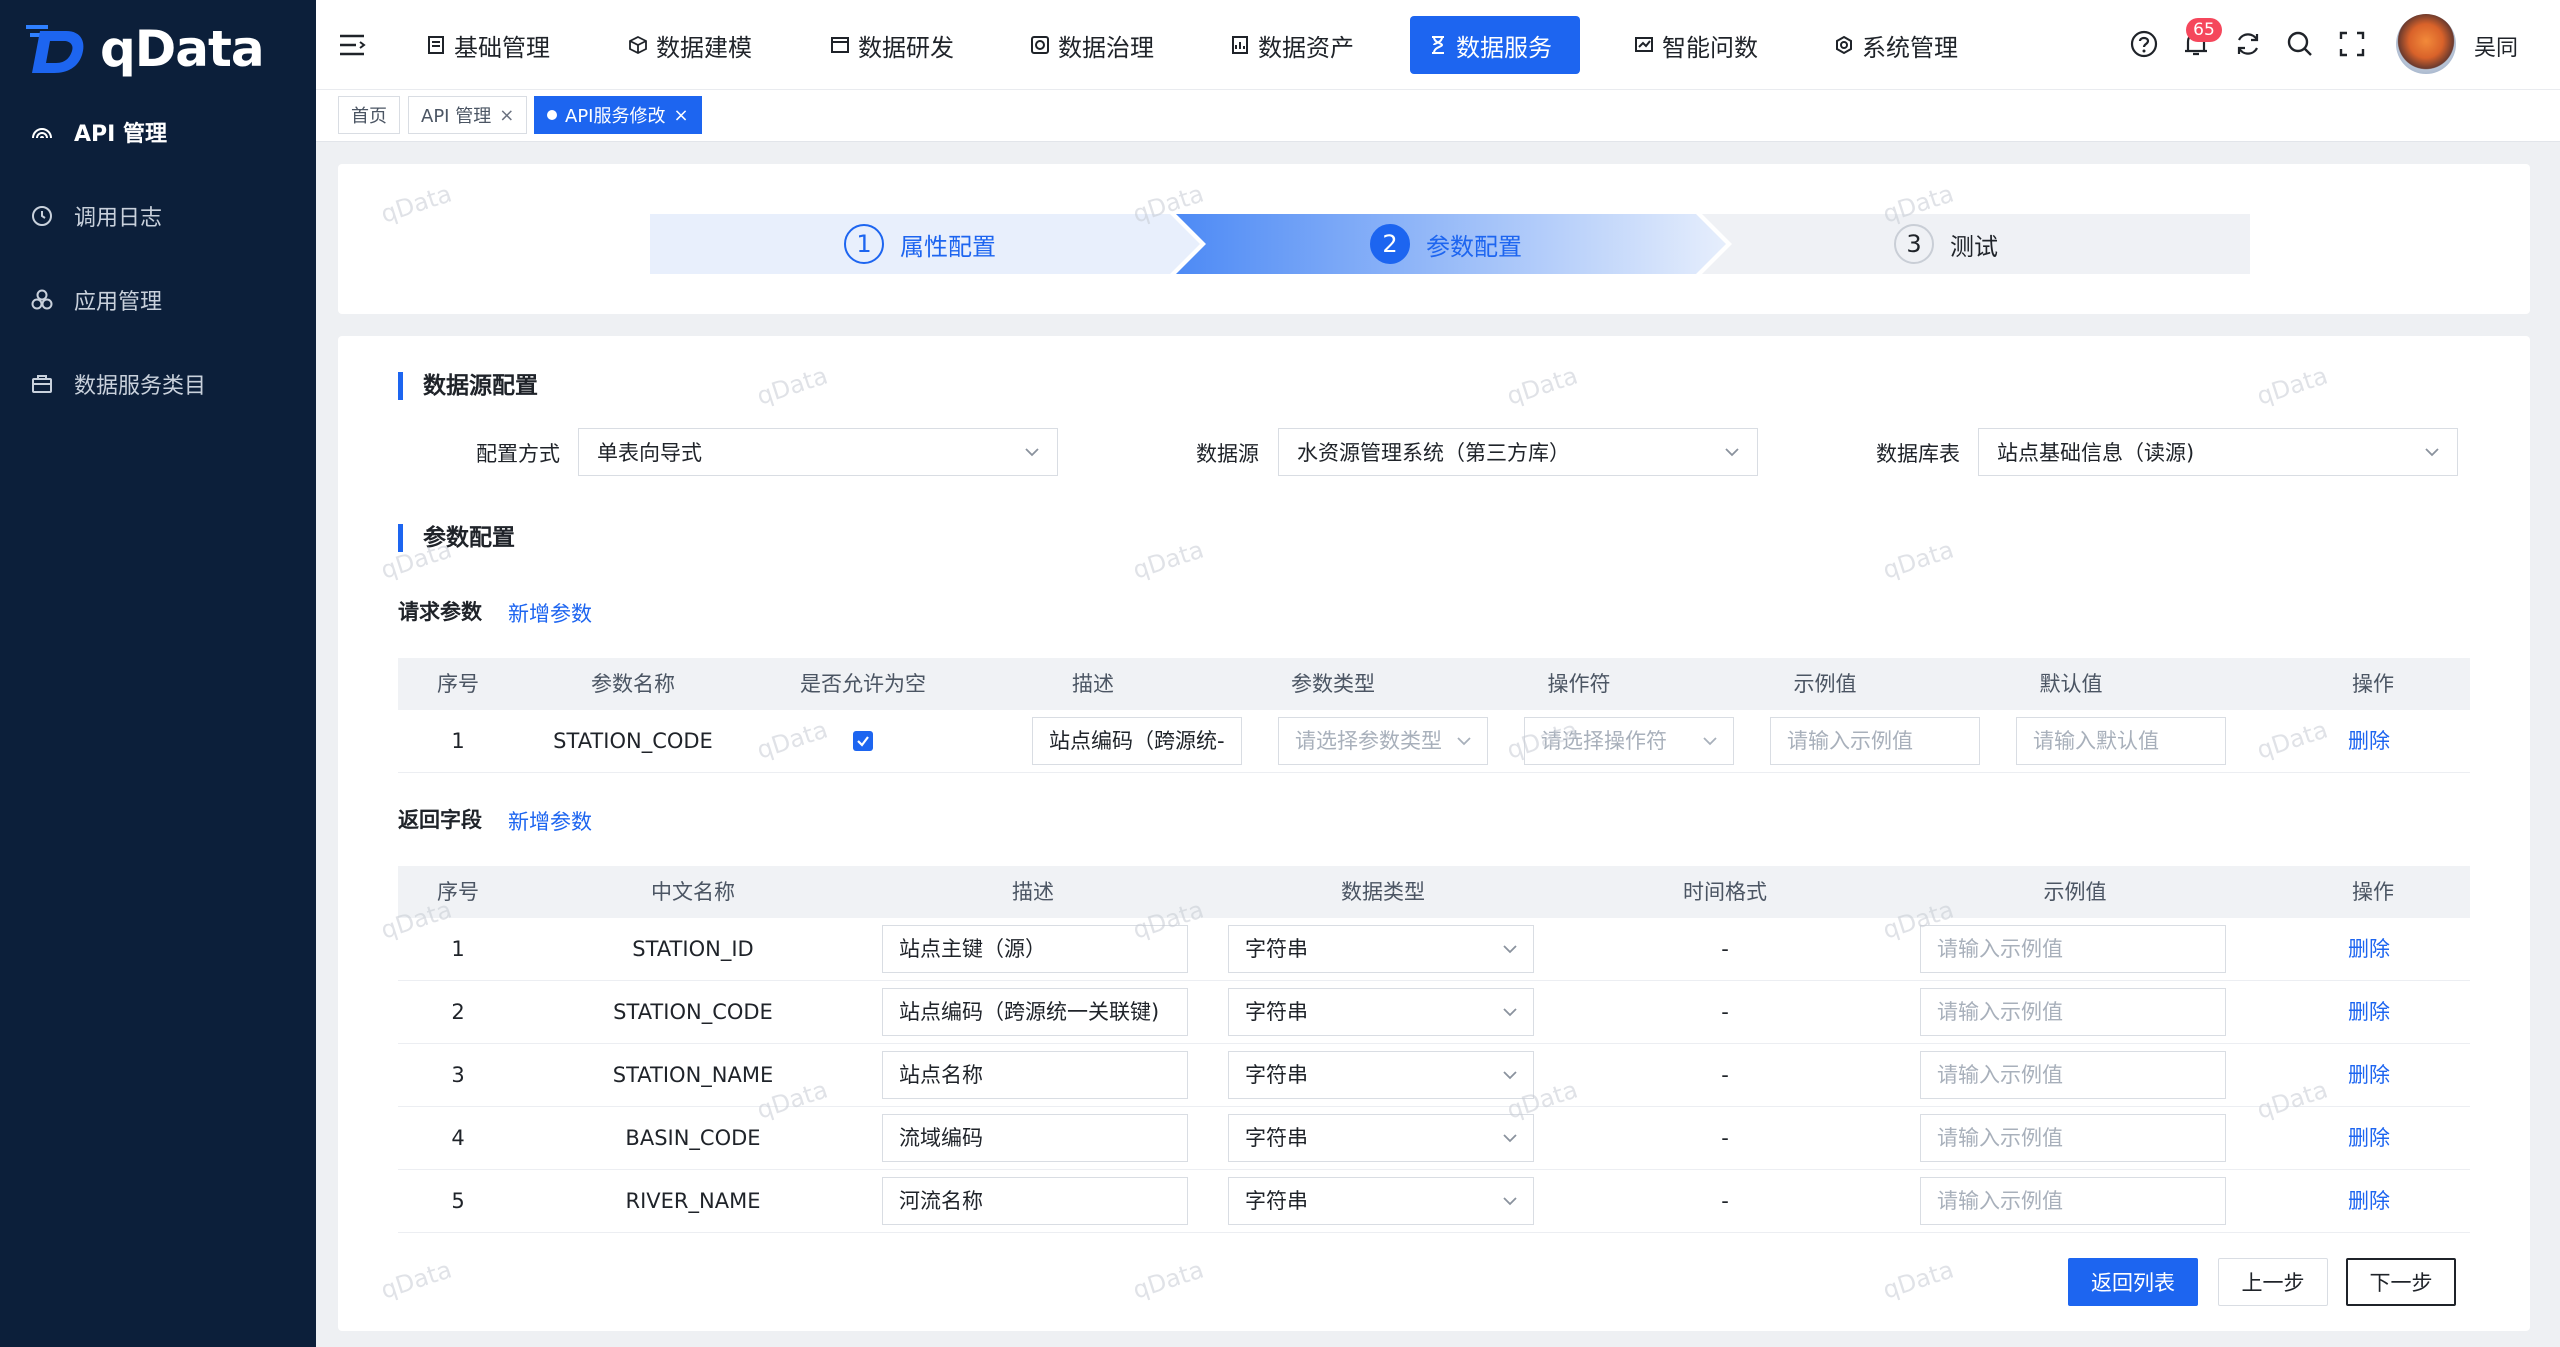  I want to click on next-step-button: 下一步, so click(2401, 1282).